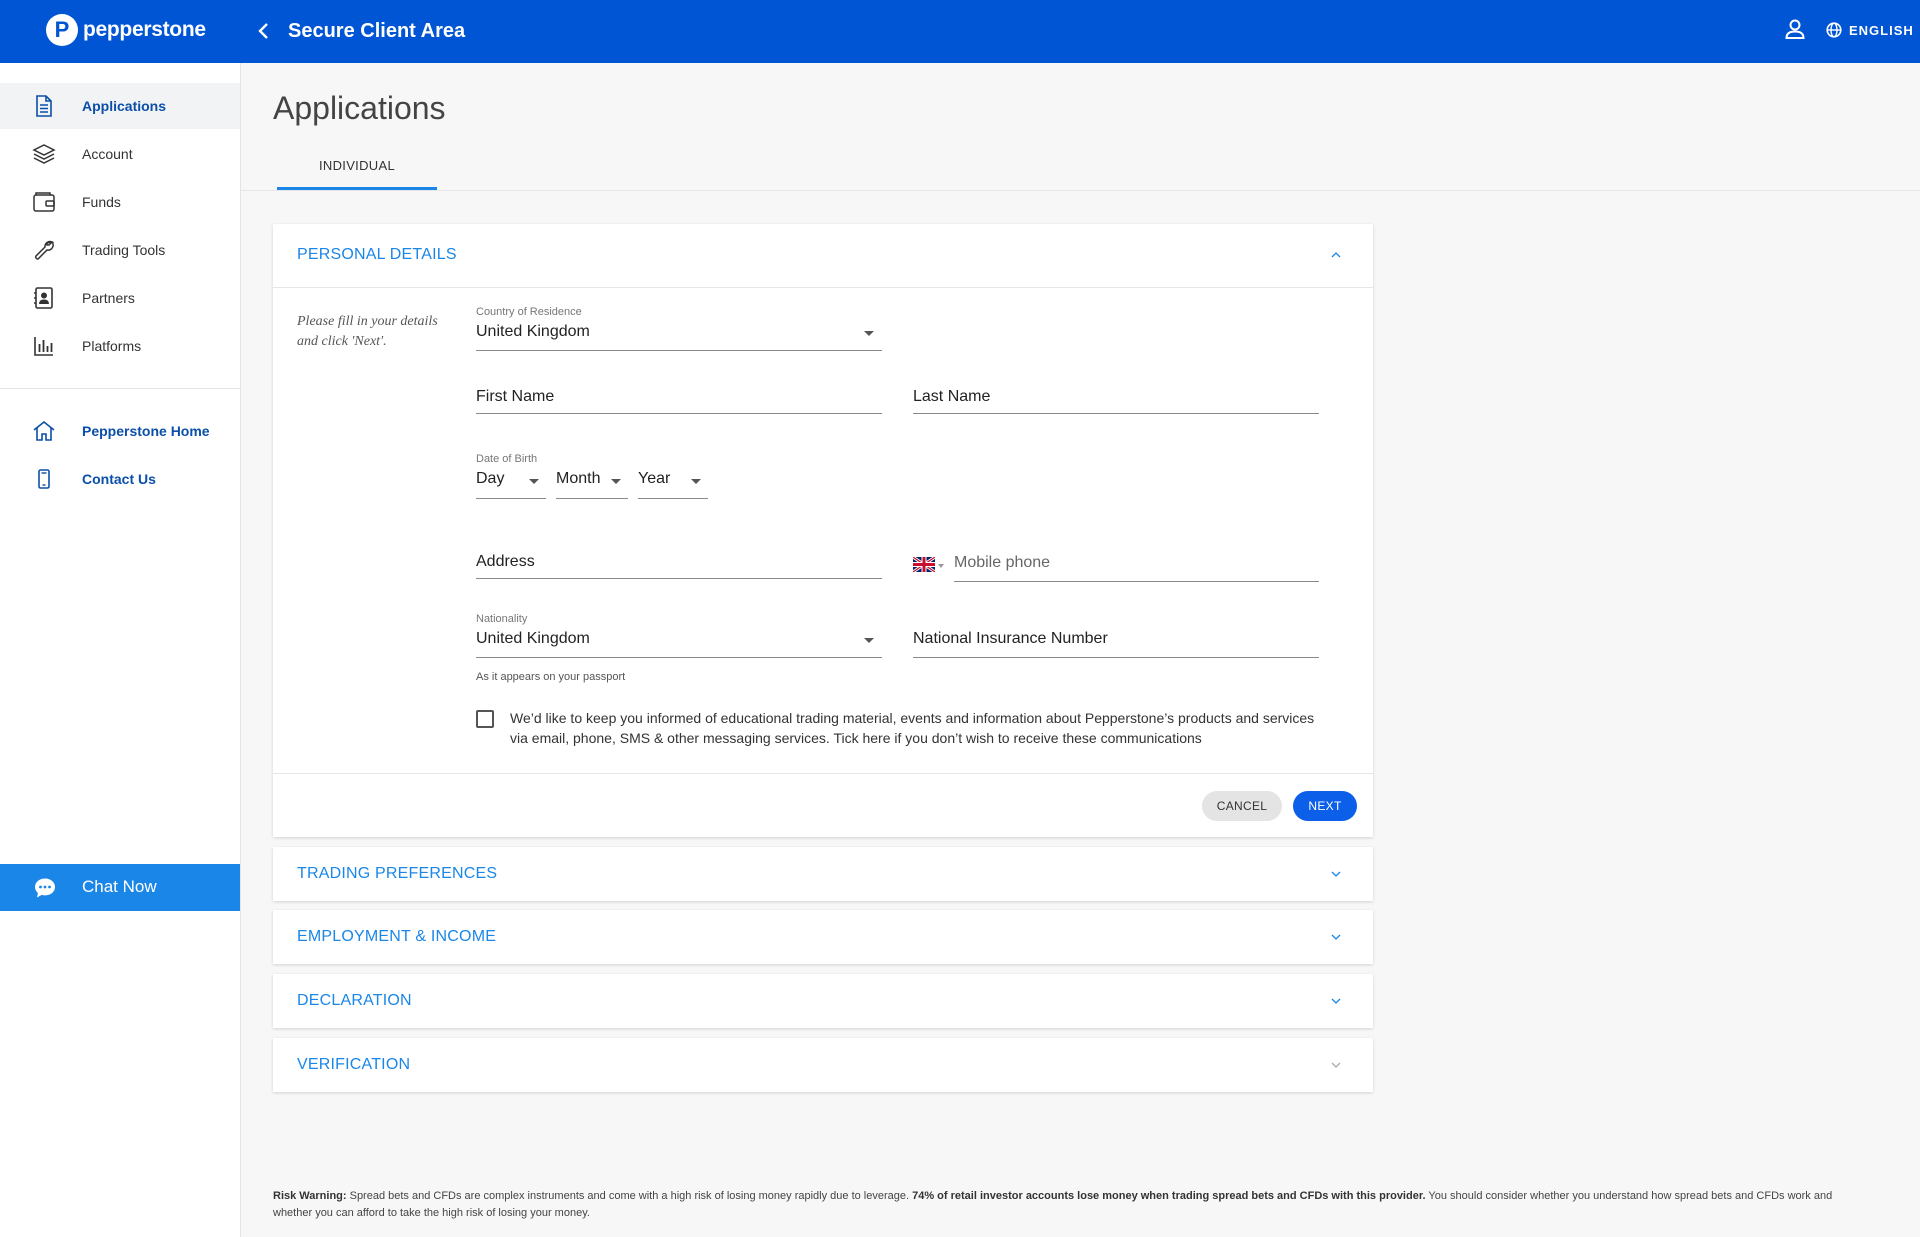 Image resolution: width=1920 pixels, height=1237 pixels. Describe the element at coordinates (823, 255) in the screenshot. I see `personal-details-header: PERSONAL DETAILS` at that location.